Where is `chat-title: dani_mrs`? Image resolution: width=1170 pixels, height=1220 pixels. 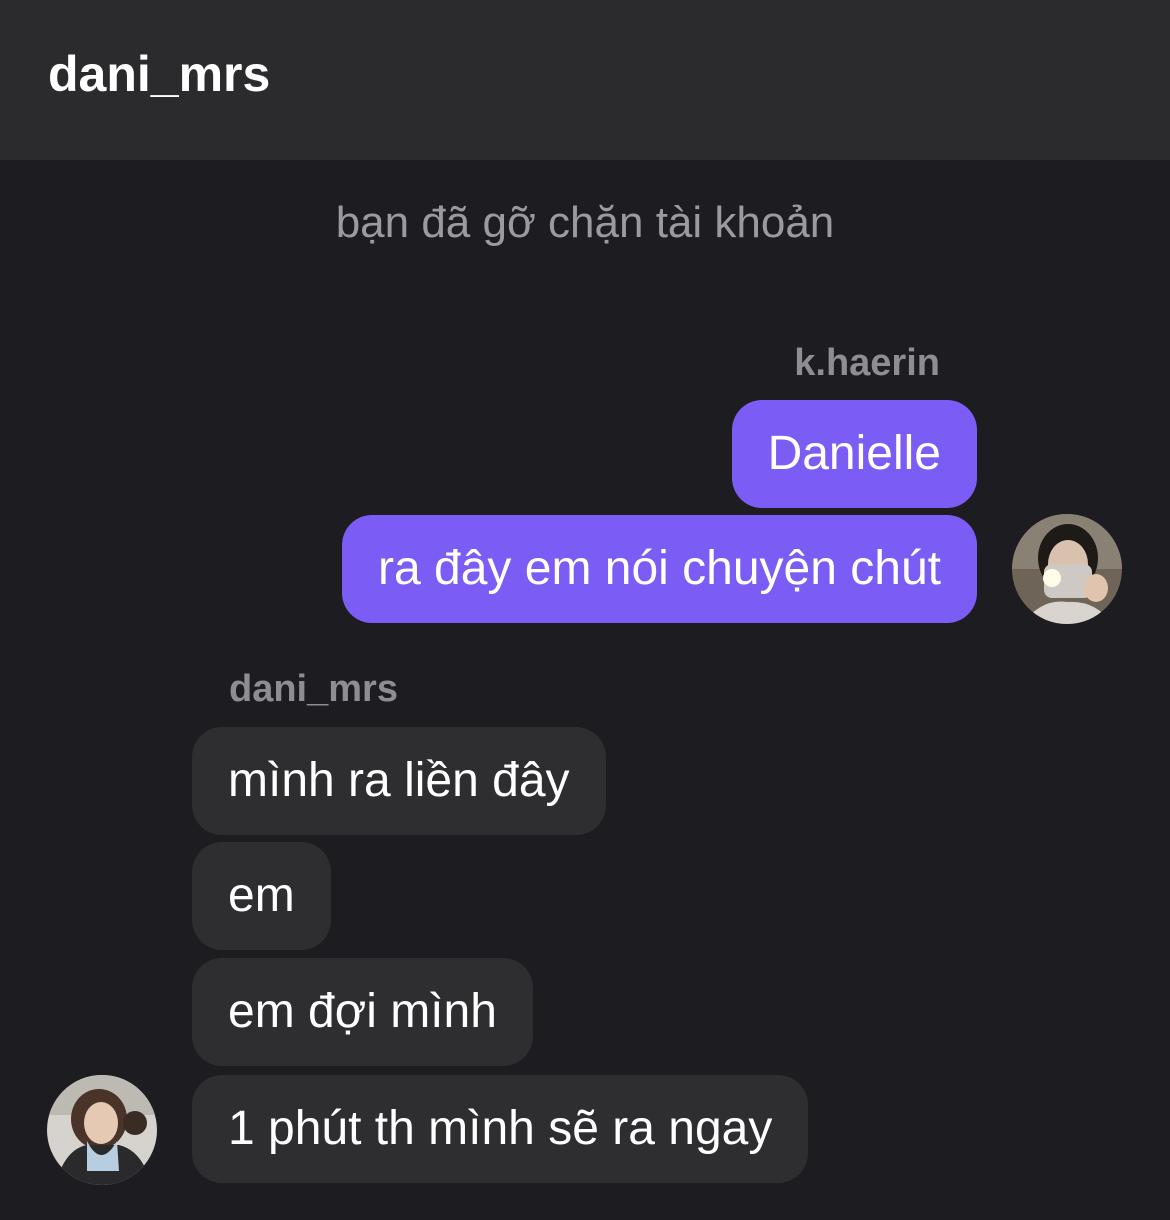 chat-title: dani_mrs is located at coordinates (159, 74).